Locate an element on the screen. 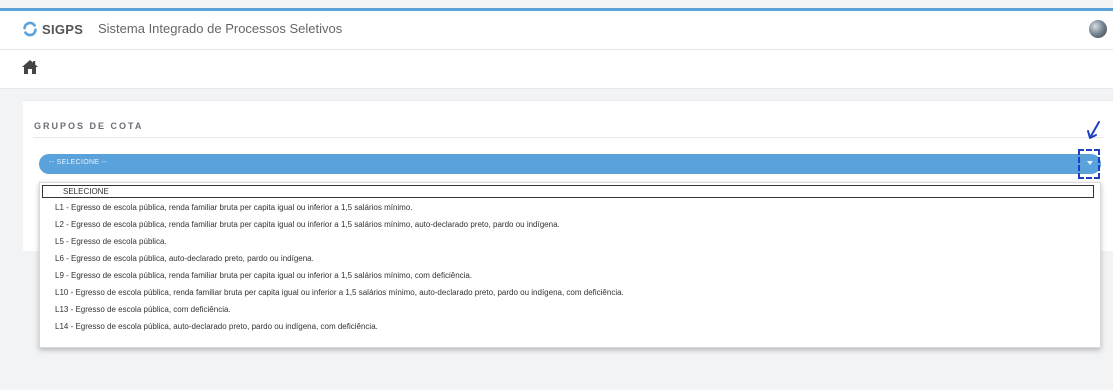 Image resolution: width=1113 pixels, height=390 pixels. logo-text: SIGPS is located at coordinates (63, 29).